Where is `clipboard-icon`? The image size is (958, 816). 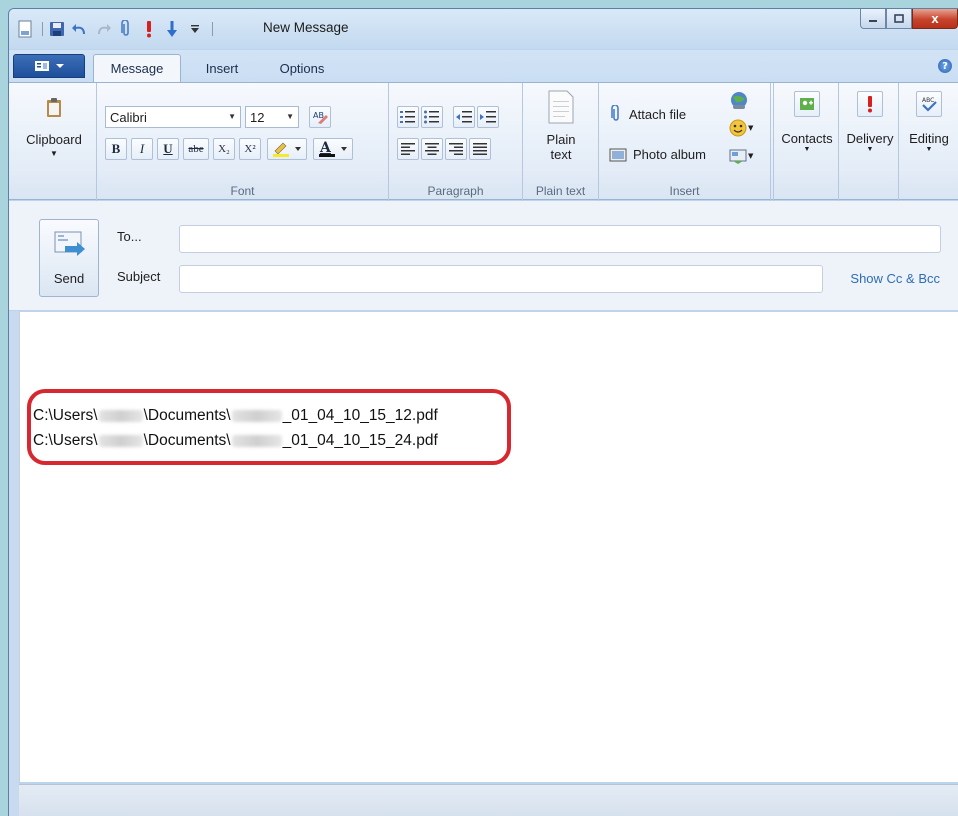 clipboard-icon is located at coordinates (54, 107).